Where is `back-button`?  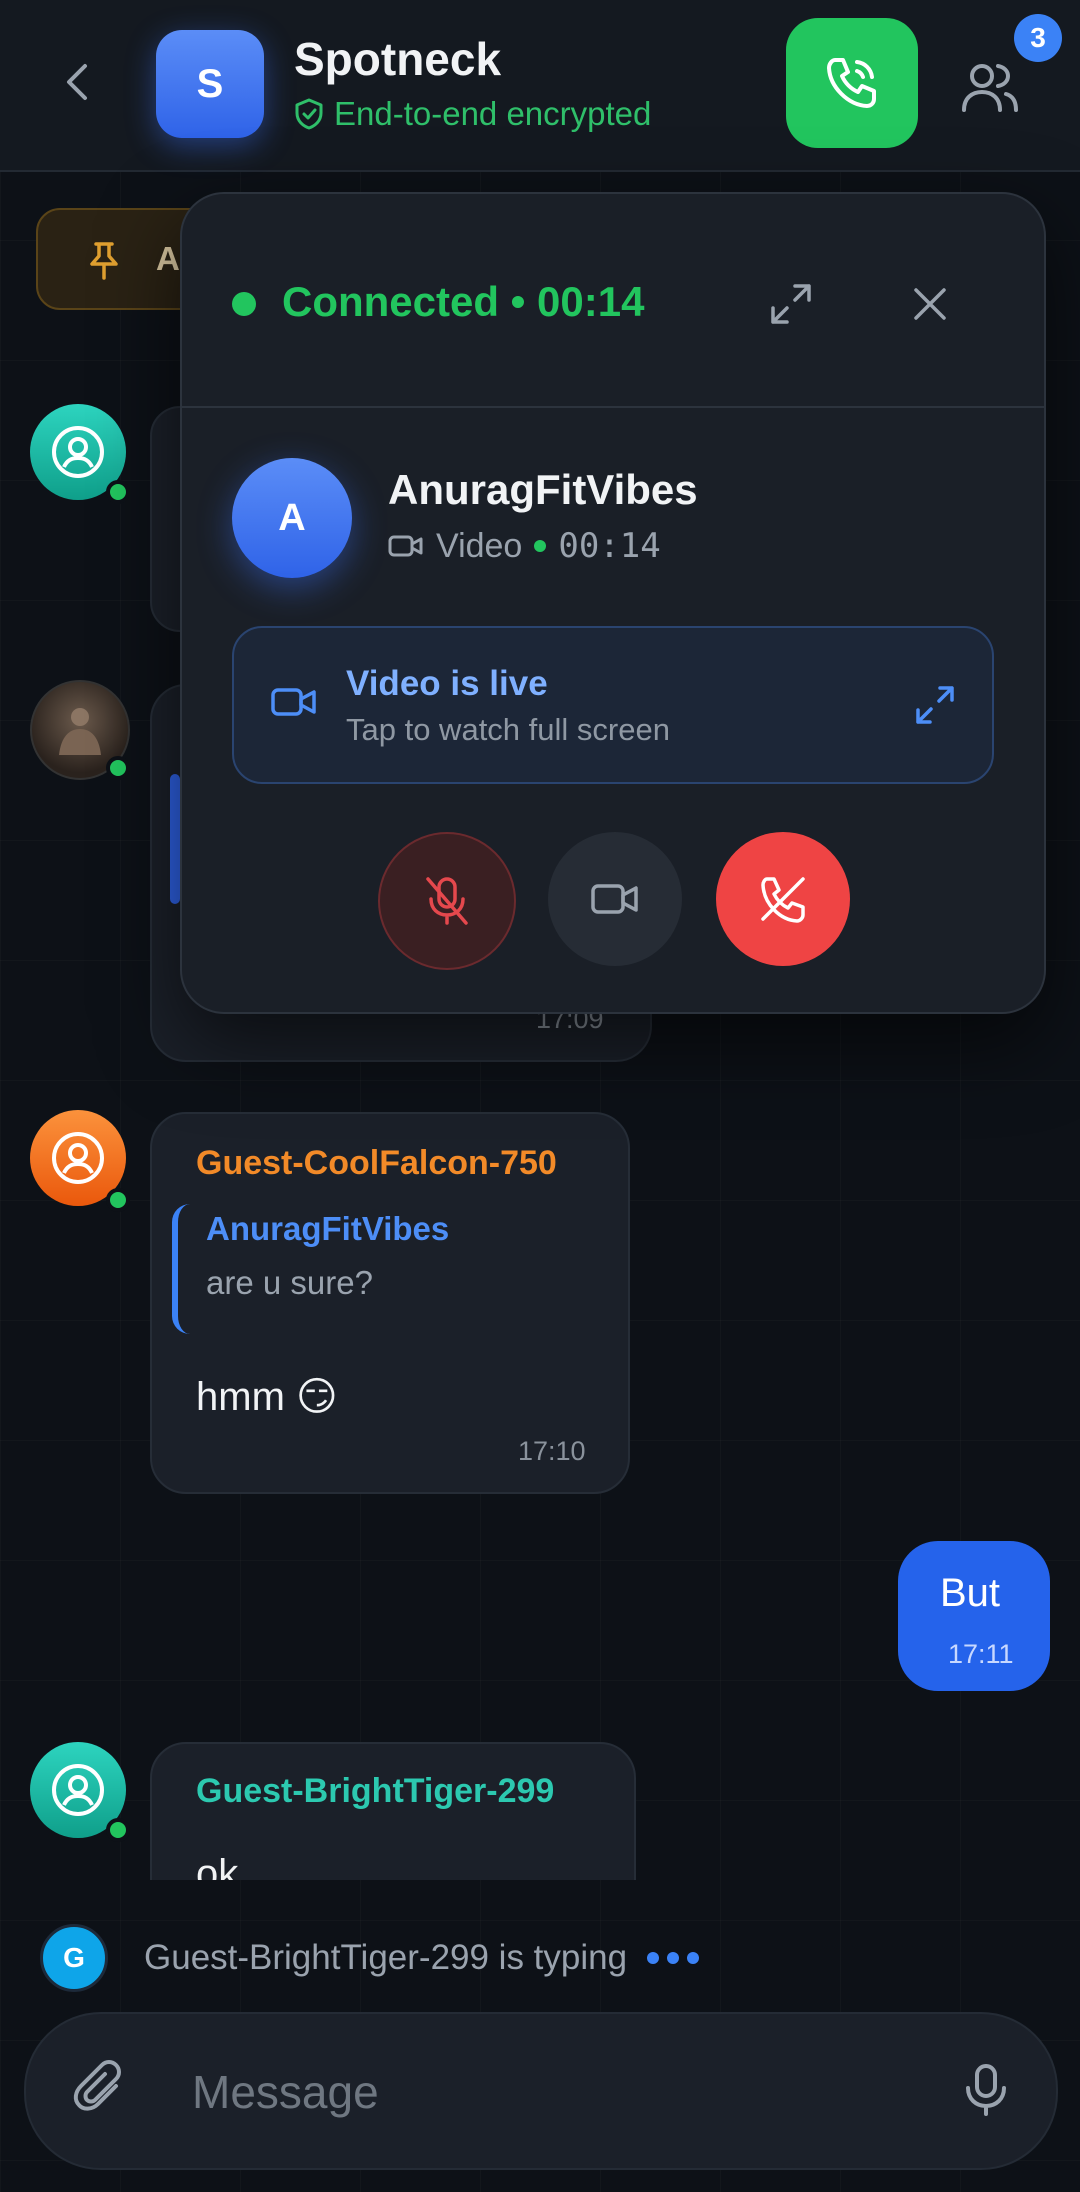
back-button is located at coordinates (79, 82).